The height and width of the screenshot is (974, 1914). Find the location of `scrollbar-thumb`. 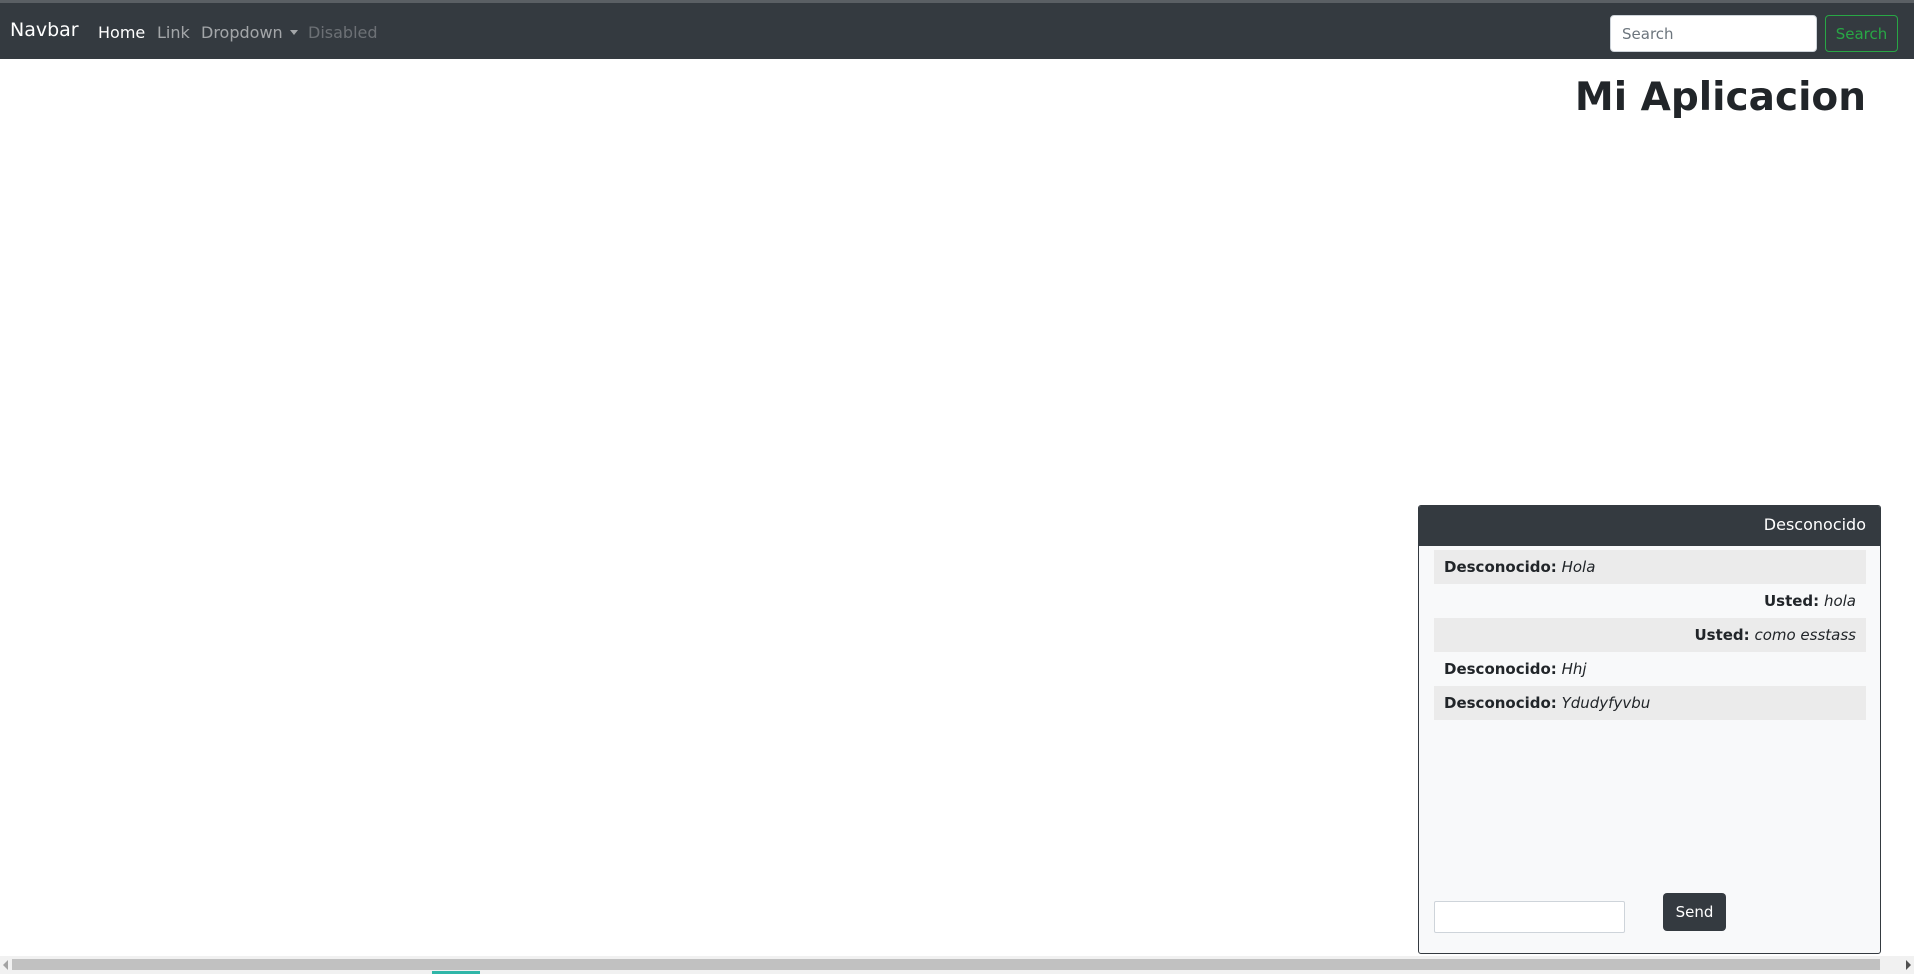

scrollbar-thumb is located at coordinates (946, 964).